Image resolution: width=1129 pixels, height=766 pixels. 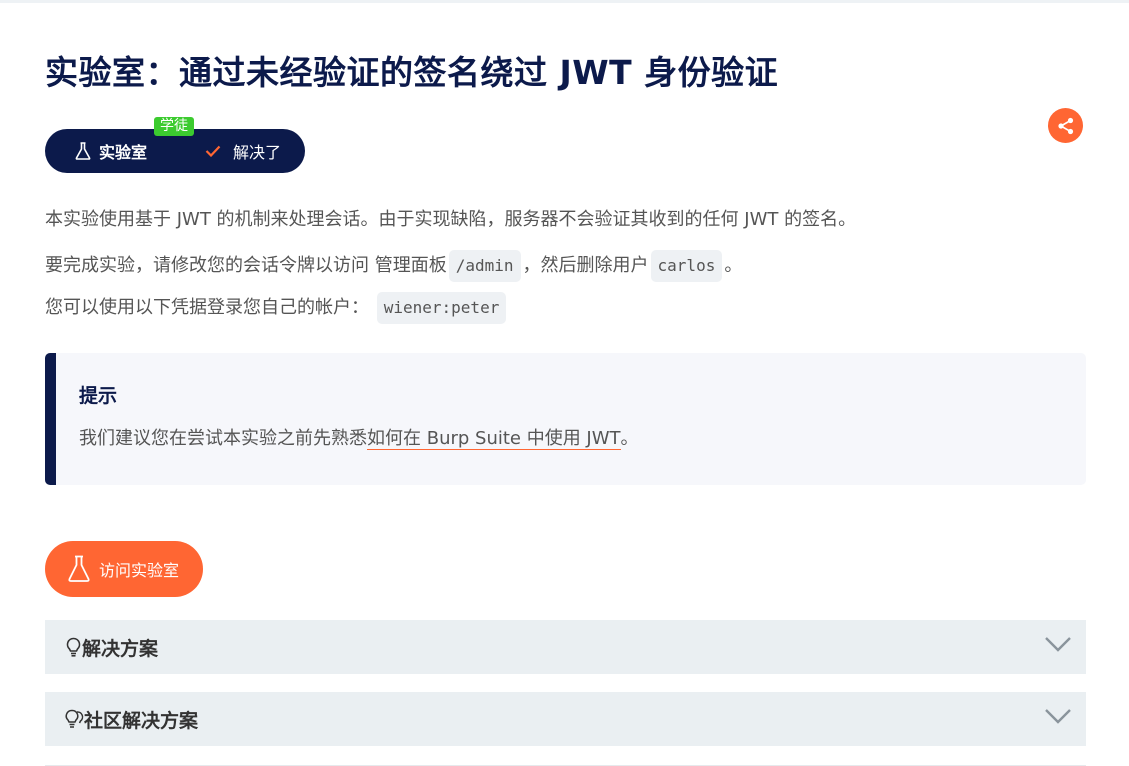 I want to click on description-paragraph-3: 您可以使用以下凭据登录您自己的帐户： wiener:peter, so click(x=276, y=308).